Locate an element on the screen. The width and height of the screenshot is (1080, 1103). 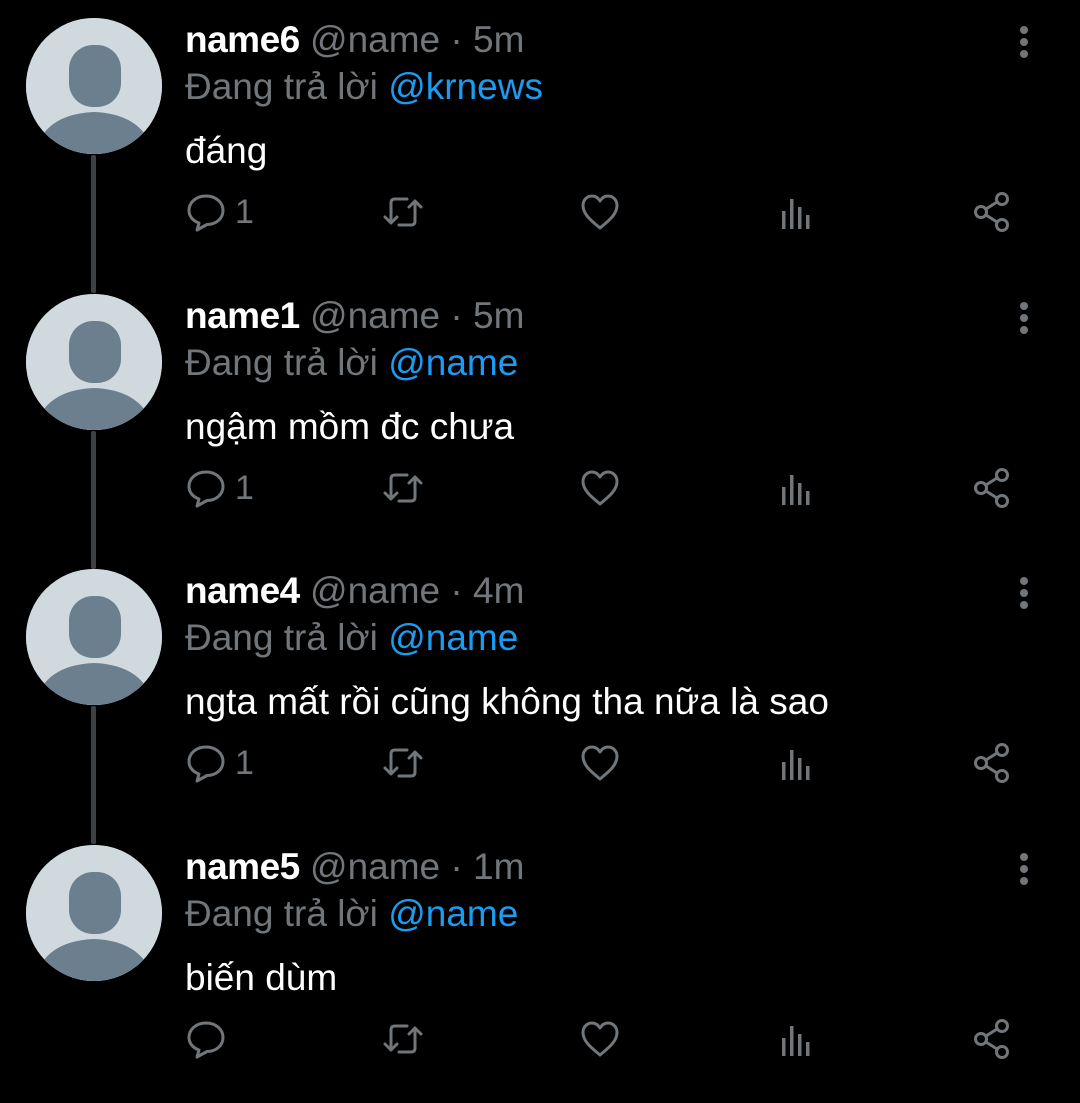
tweet-text: biến dùm is located at coordinates (261, 977).